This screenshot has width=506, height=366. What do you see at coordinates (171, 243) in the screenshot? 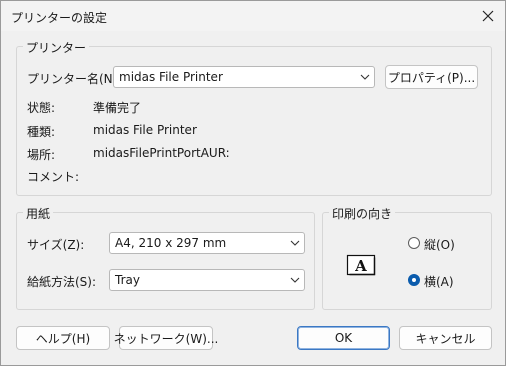
I see `paper-size-value: A4, 210 x 297 mm` at bounding box center [171, 243].